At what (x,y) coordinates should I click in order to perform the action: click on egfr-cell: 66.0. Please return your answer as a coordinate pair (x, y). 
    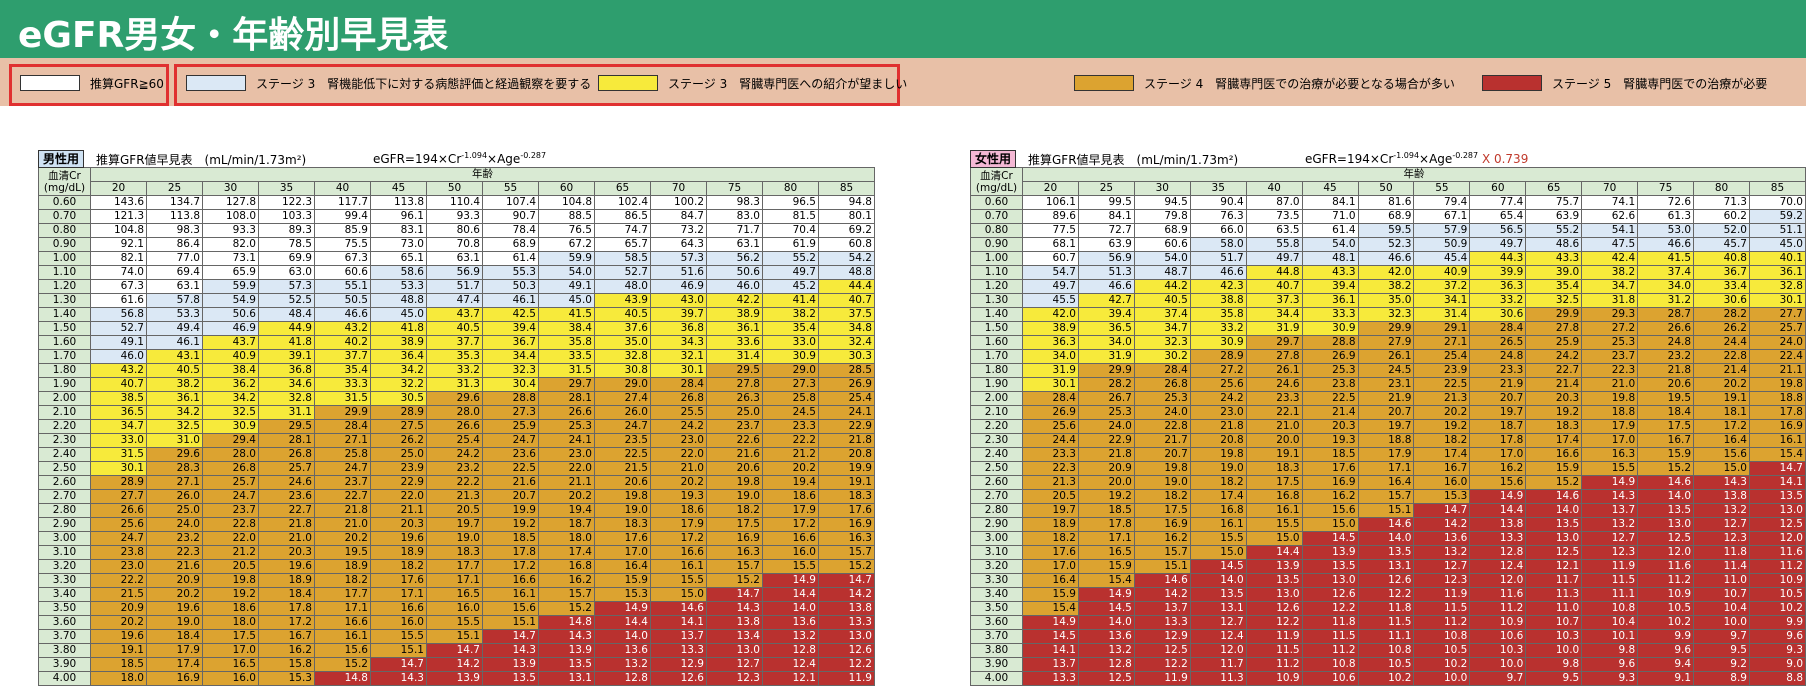
    Looking at the image, I should click on (1218, 230).